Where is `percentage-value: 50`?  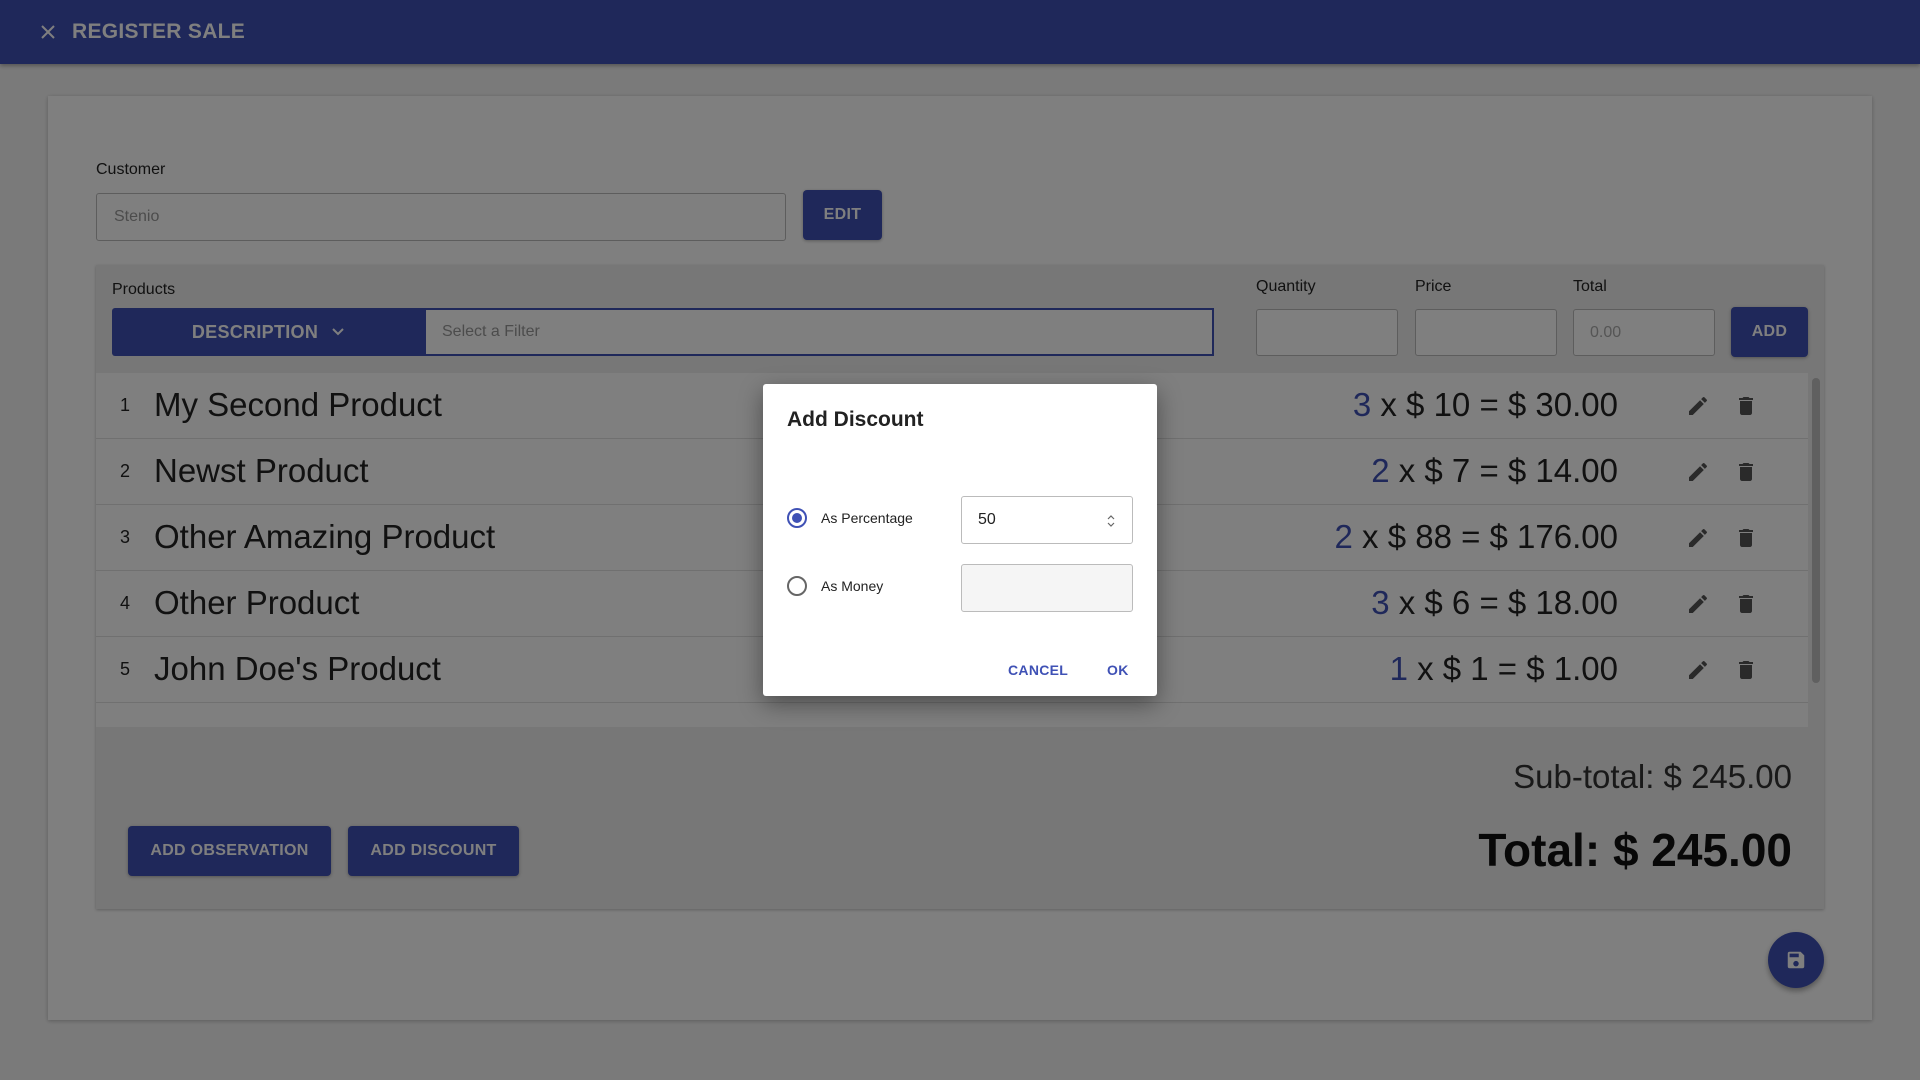
percentage-value: 50 is located at coordinates (987, 519).